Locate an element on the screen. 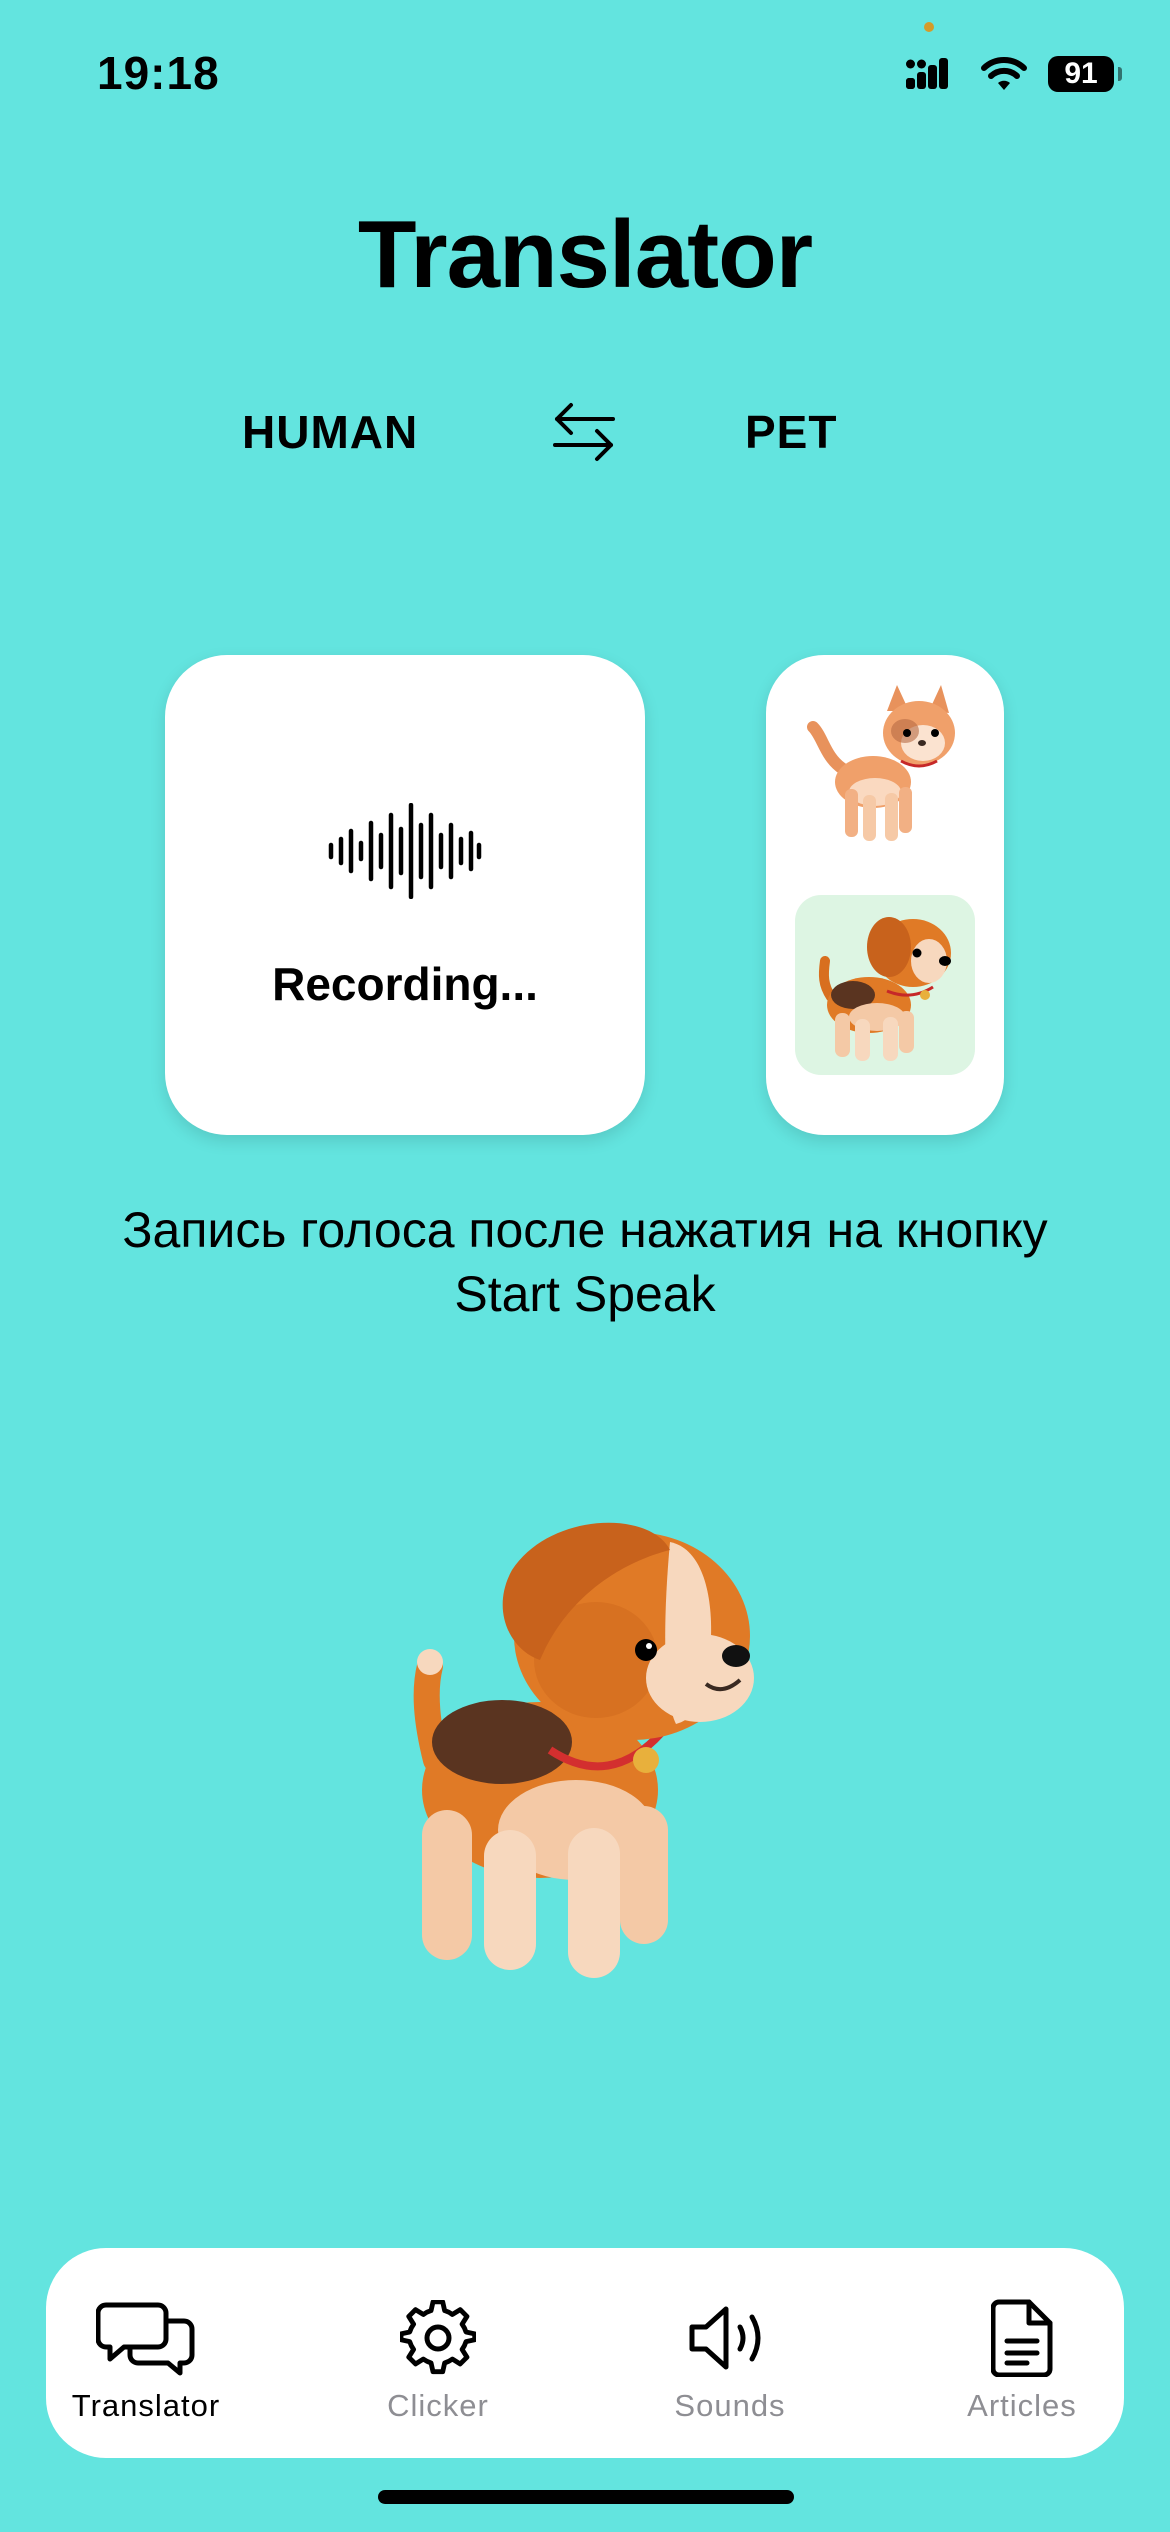  speaker-icon is located at coordinates (725, 2338).